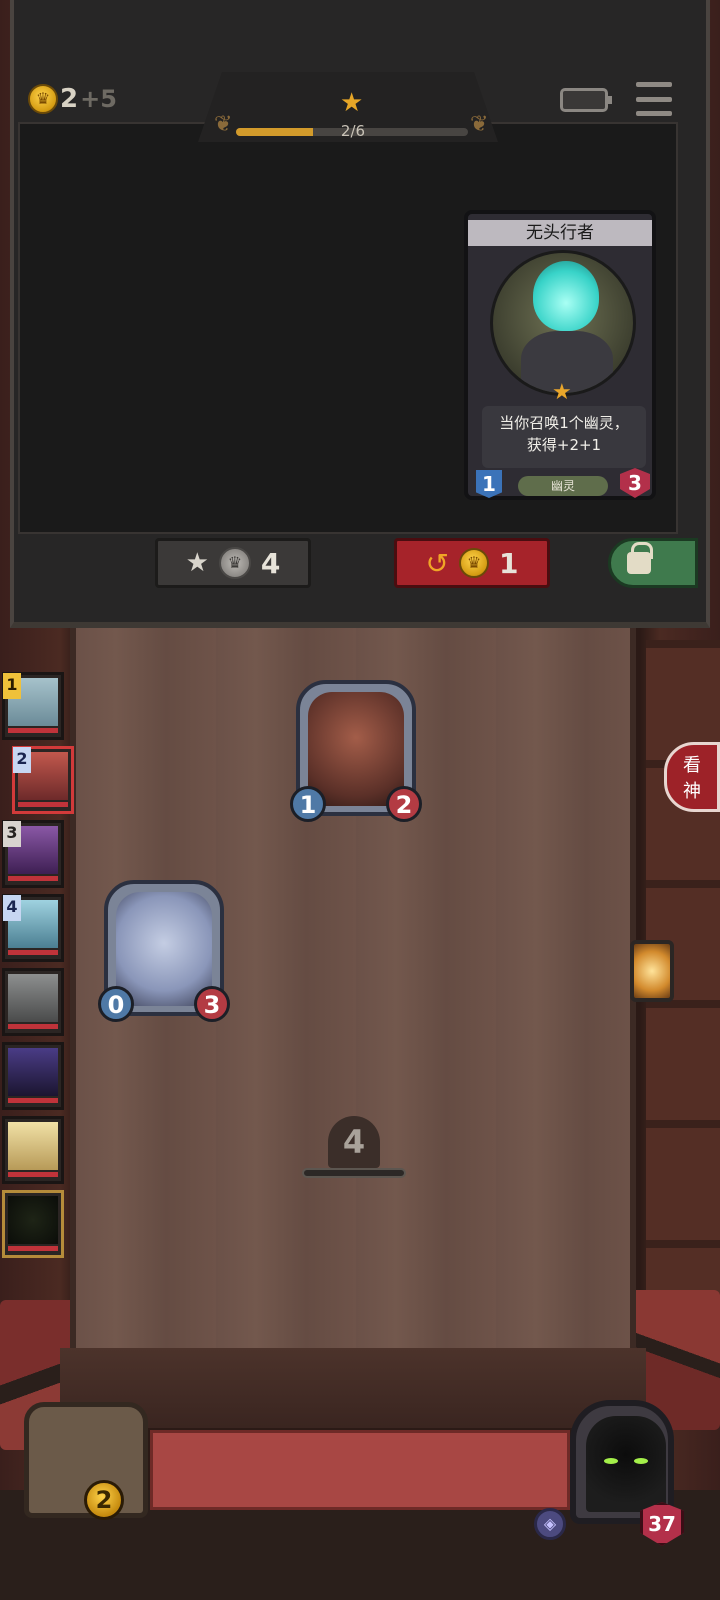 This screenshot has width=720, height=1600. What do you see at coordinates (12, 834) in the screenshot?
I see `player-rank: 3` at bounding box center [12, 834].